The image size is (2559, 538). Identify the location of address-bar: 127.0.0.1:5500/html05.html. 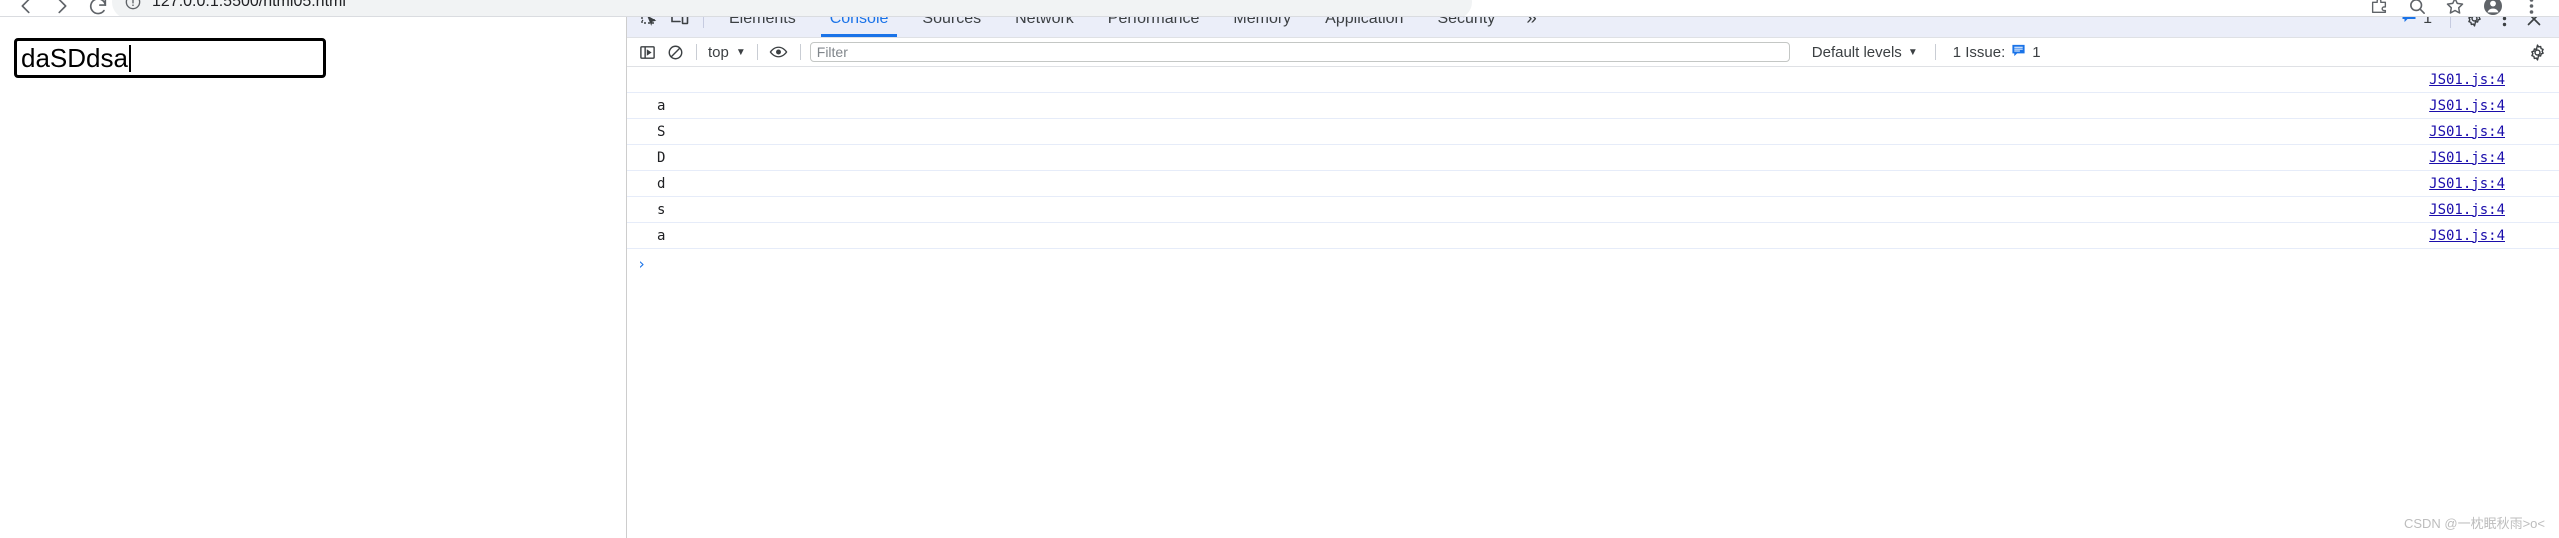
(792, 8).